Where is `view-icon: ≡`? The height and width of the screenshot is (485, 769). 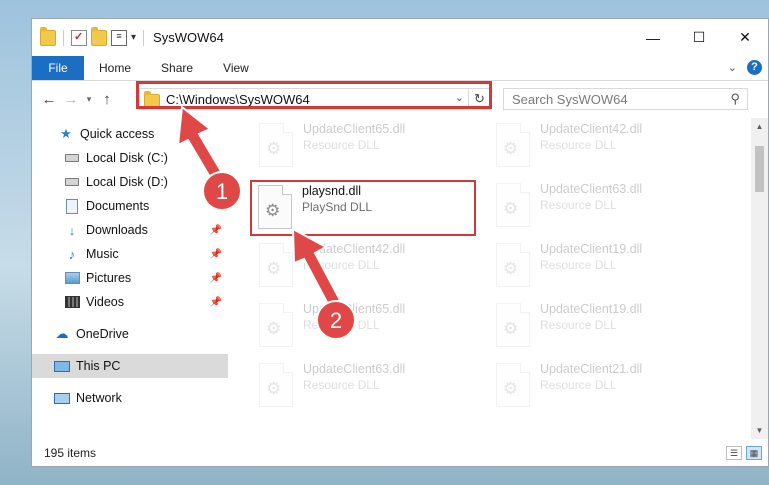
view-icon: ≡ is located at coordinates (119, 37).